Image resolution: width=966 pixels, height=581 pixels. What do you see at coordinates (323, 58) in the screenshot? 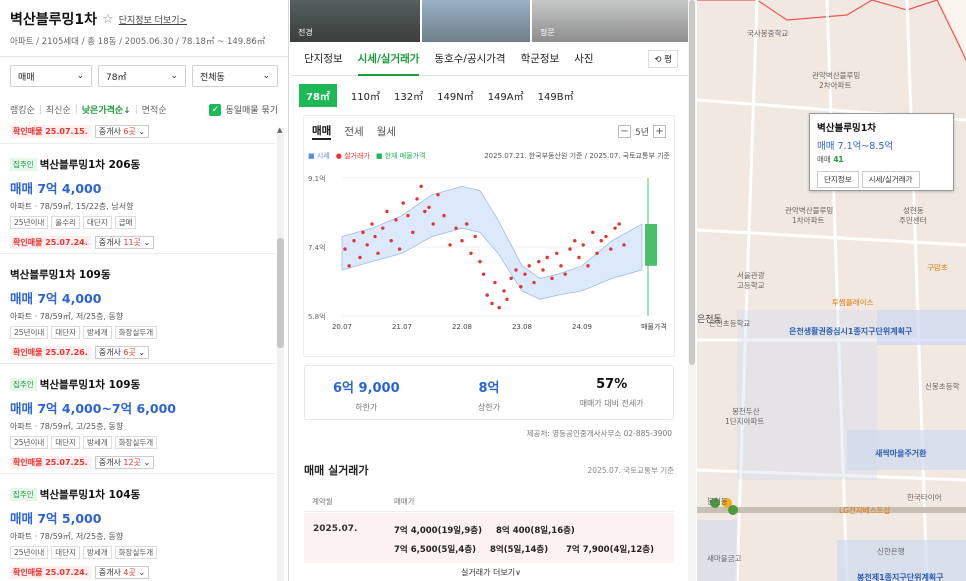
I see `tab-complex-info: 단지정보` at bounding box center [323, 58].